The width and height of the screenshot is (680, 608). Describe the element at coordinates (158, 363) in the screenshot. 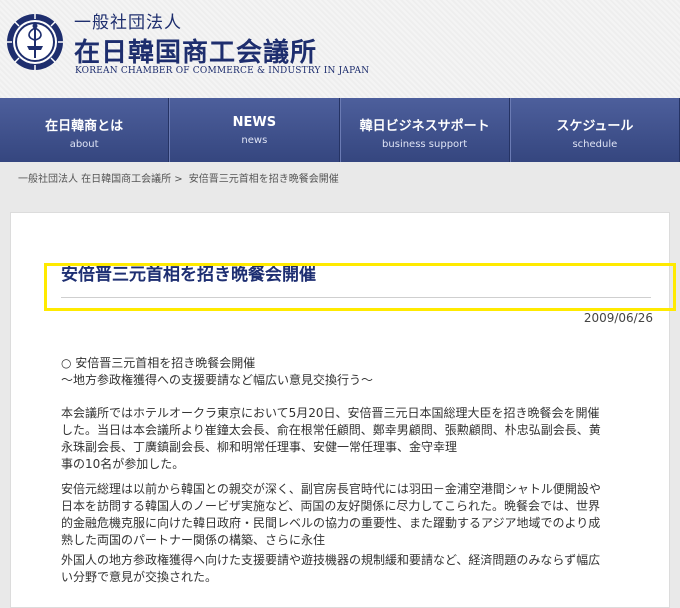

I see `article-heading-line: ○ 安倍晋三元首相を招き晩餐会開催` at that location.